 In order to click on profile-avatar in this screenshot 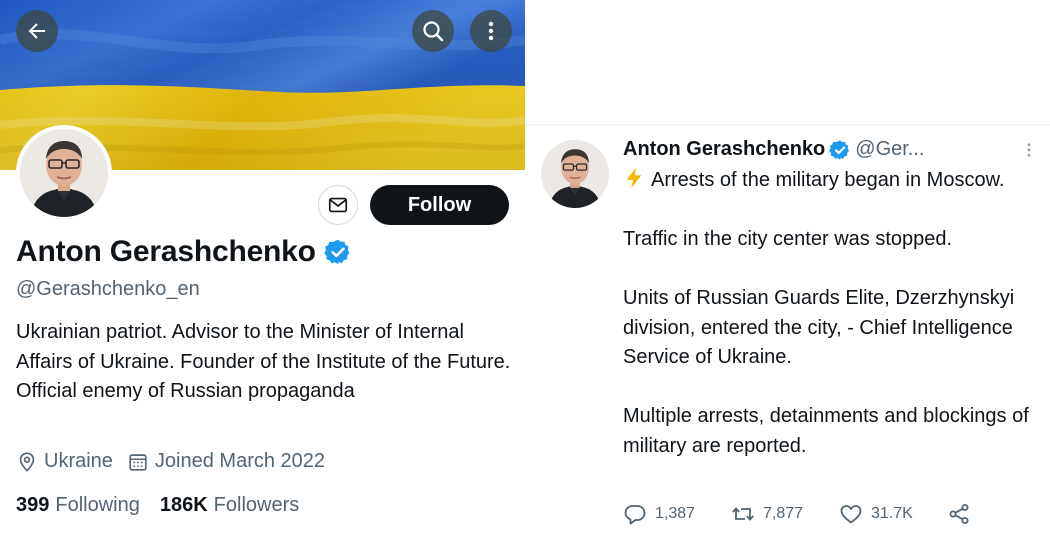, I will do `click(64, 173)`.